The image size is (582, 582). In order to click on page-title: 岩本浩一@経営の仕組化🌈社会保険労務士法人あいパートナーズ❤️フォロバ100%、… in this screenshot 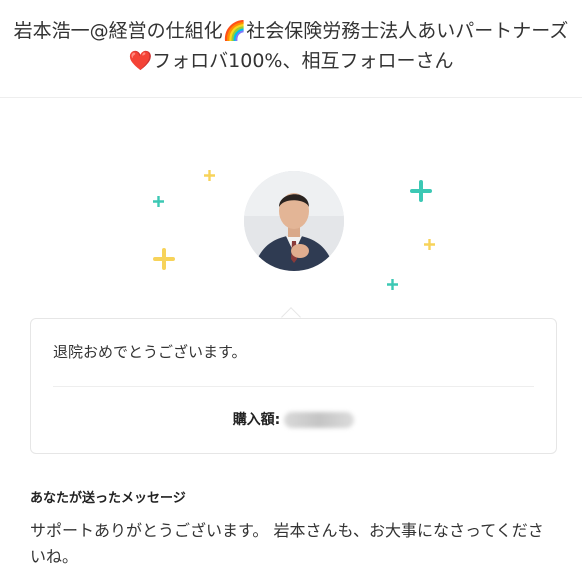, I will do `click(291, 46)`.